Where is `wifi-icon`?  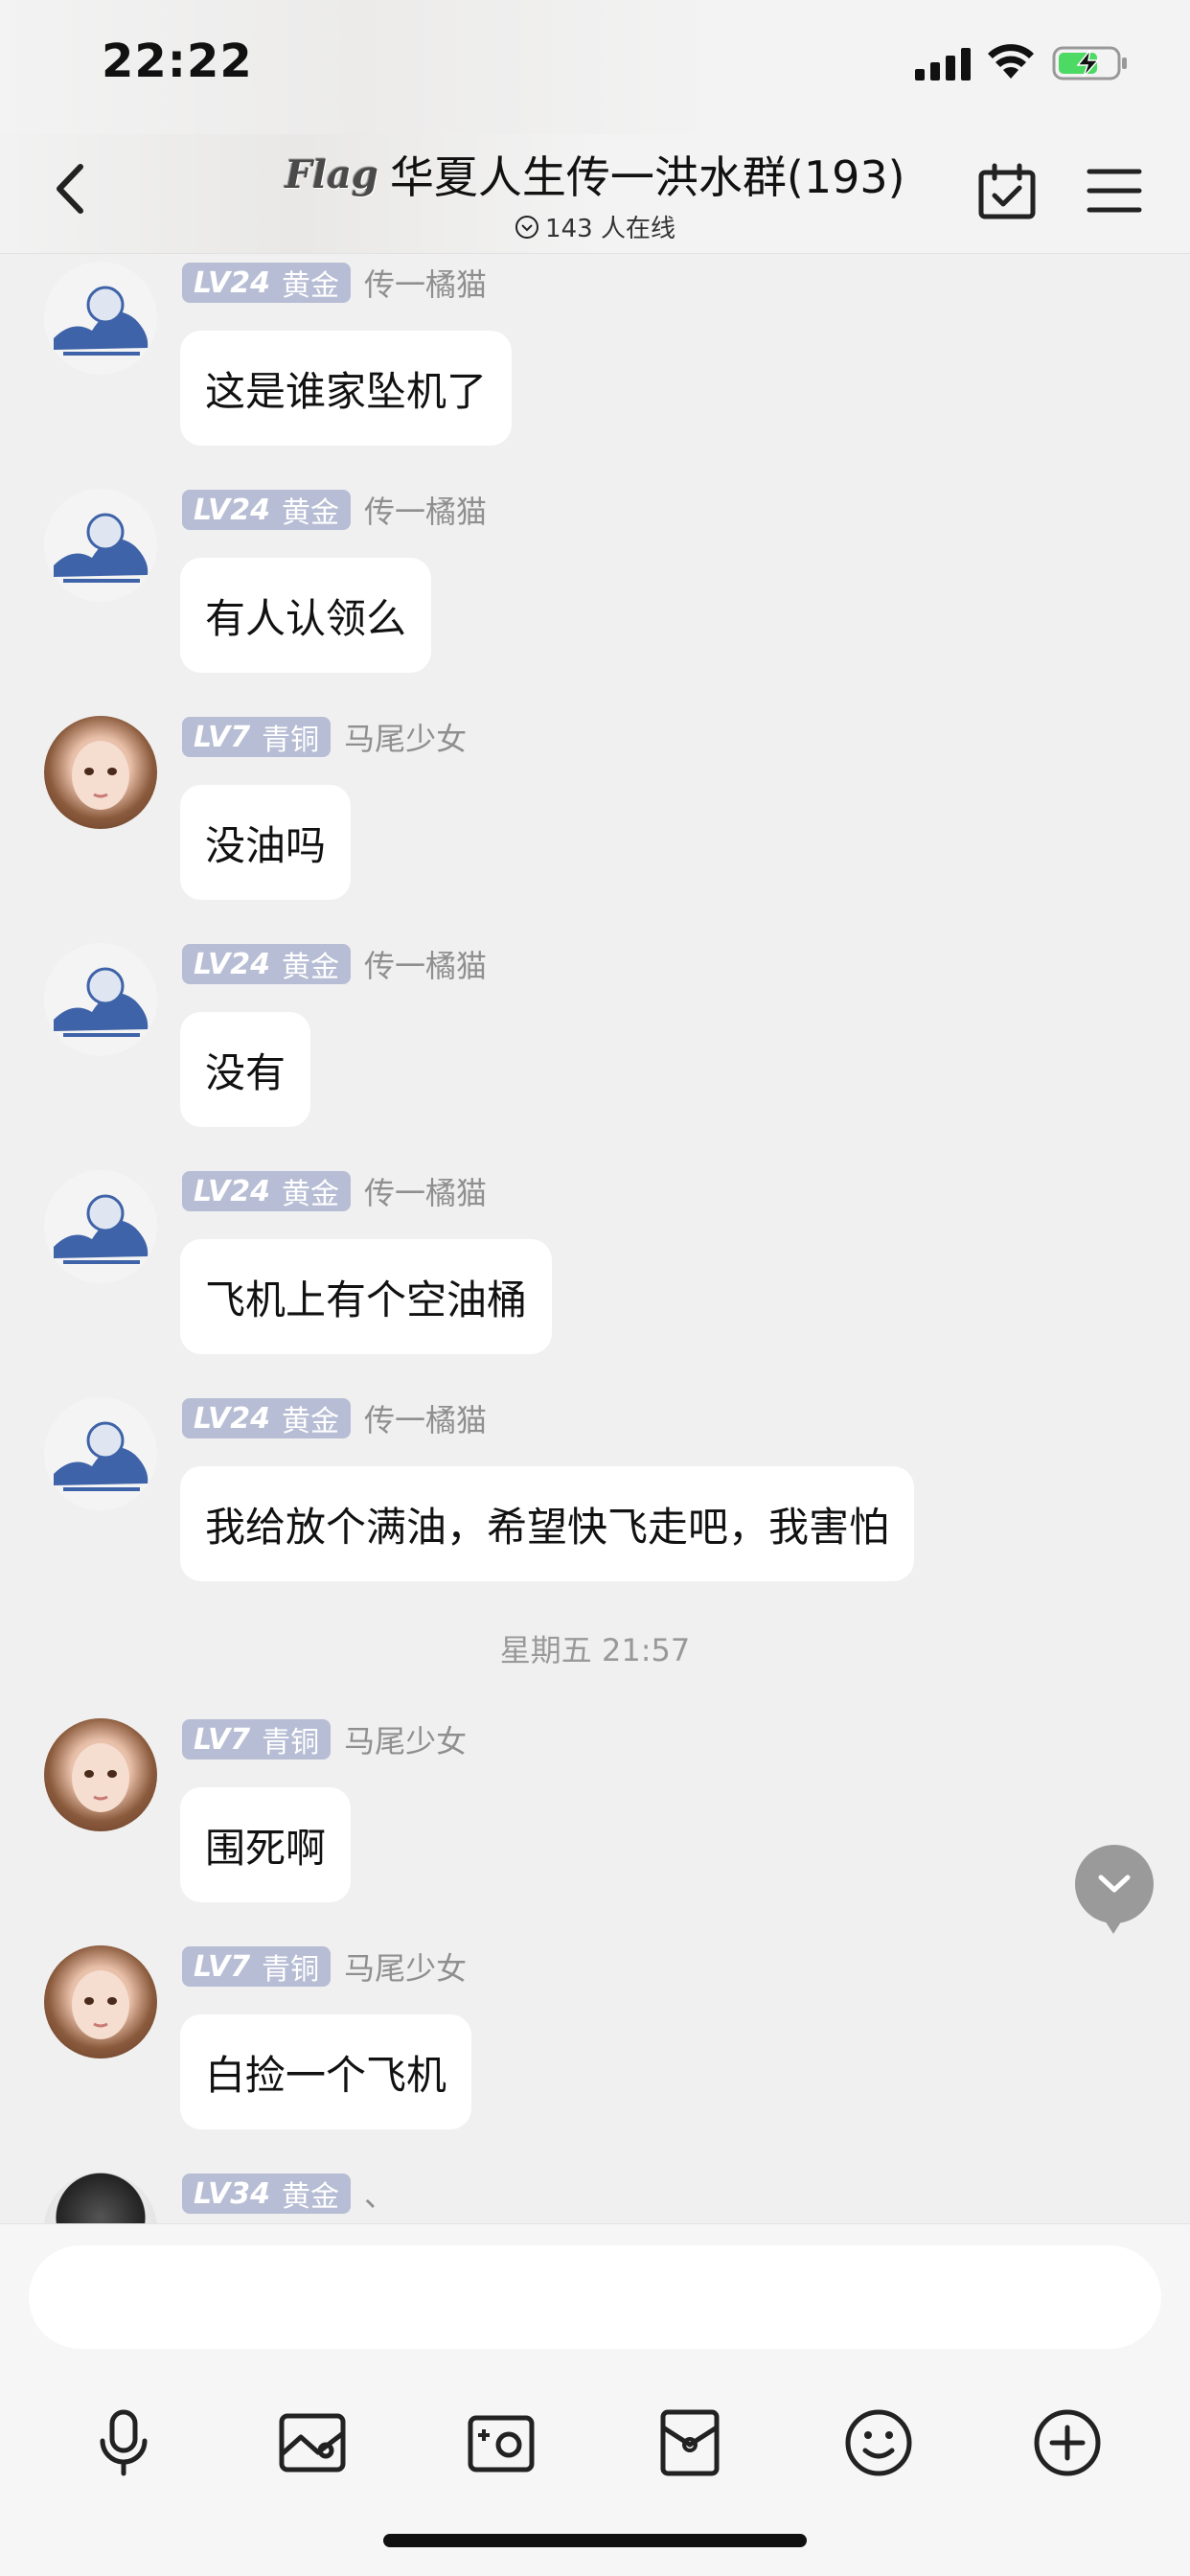
wifi-icon is located at coordinates (1011, 62).